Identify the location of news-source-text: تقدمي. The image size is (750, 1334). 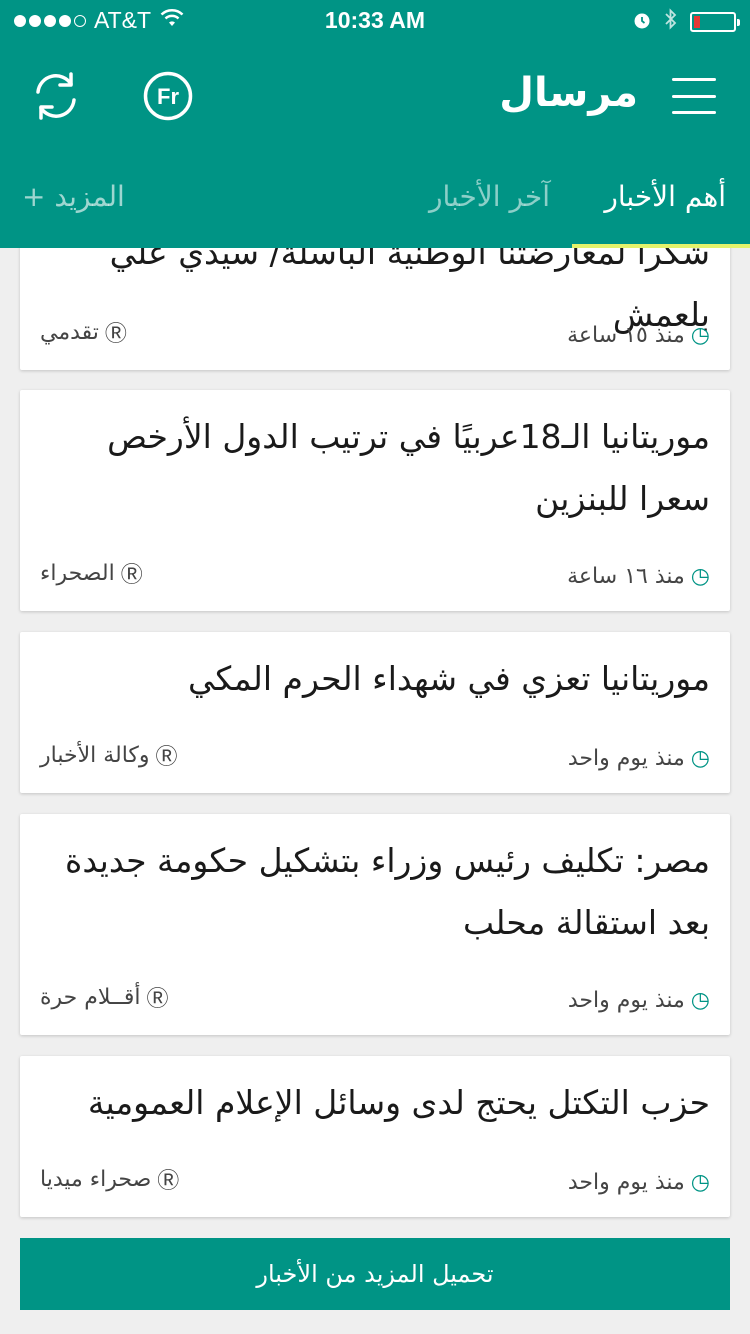
(69, 332).